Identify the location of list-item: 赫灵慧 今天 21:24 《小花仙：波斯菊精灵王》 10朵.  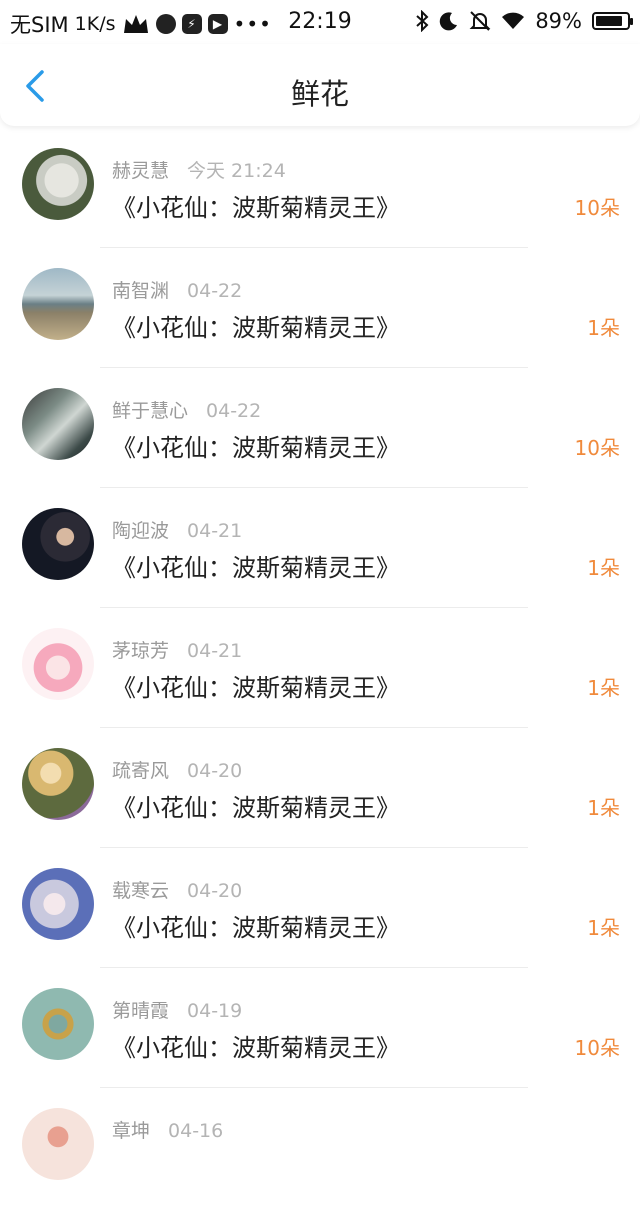
(320, 188).